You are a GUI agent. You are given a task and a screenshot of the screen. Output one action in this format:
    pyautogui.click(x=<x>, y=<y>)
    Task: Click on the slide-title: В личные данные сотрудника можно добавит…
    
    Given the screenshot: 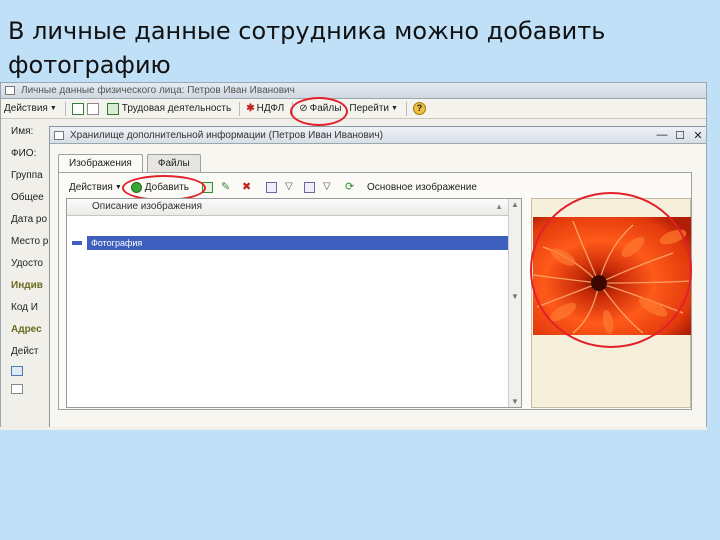 What is the action you would take?
    pyautogui.click(x=307, y=48)
    